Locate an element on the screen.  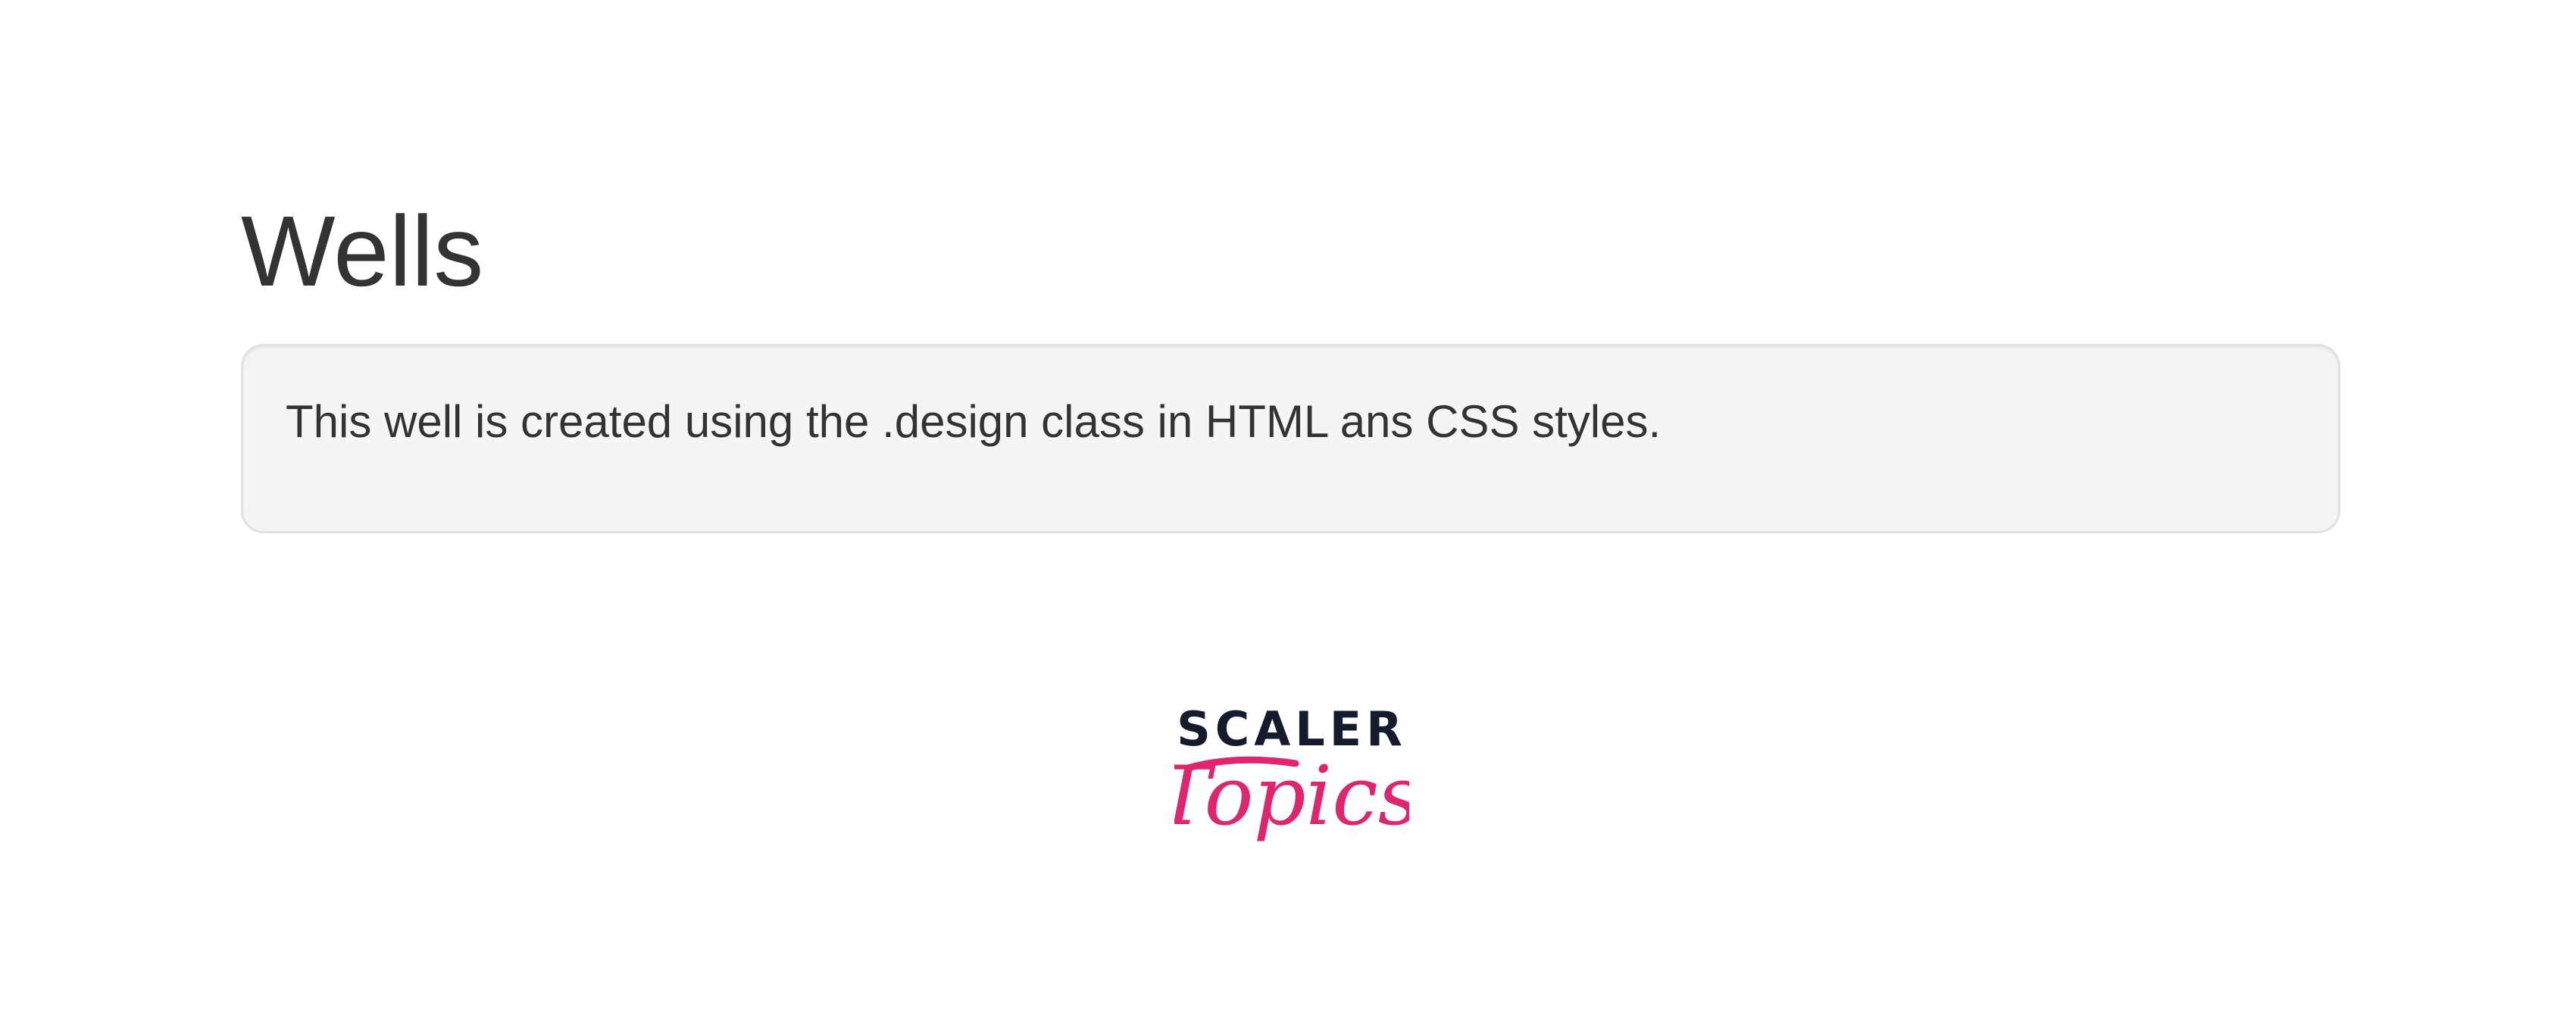
scaler-topics-logo-graphic: SCALER Topics is located at coordinates (1291, 772).